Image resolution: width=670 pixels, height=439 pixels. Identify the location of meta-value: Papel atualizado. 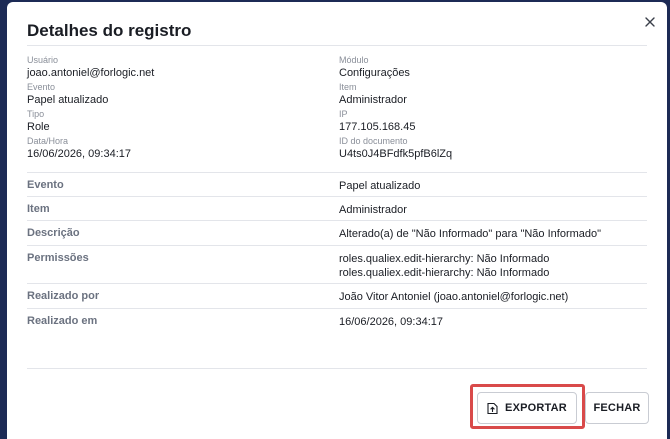
(68, 100).